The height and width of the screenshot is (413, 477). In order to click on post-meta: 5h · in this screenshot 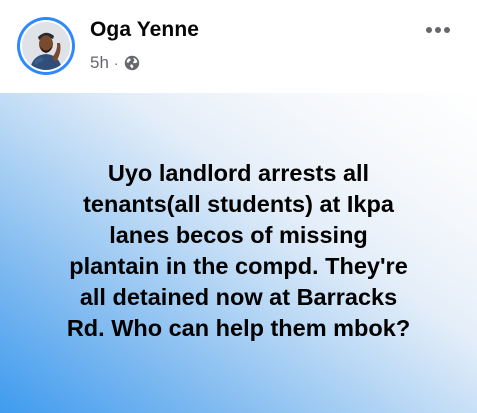, I will do `click(115, 63)`.